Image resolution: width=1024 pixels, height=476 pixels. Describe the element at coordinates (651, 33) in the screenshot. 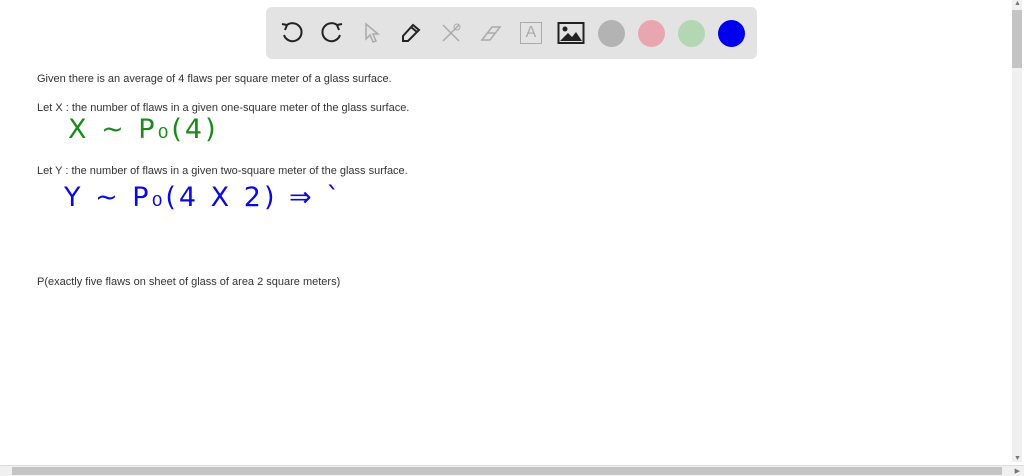

I see `color-pink` at that location.